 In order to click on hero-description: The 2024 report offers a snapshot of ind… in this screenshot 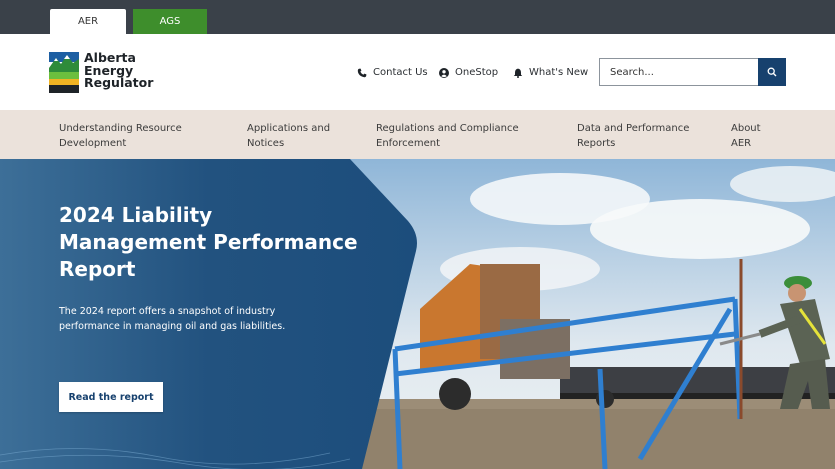, I will do `click(172, 319)`.